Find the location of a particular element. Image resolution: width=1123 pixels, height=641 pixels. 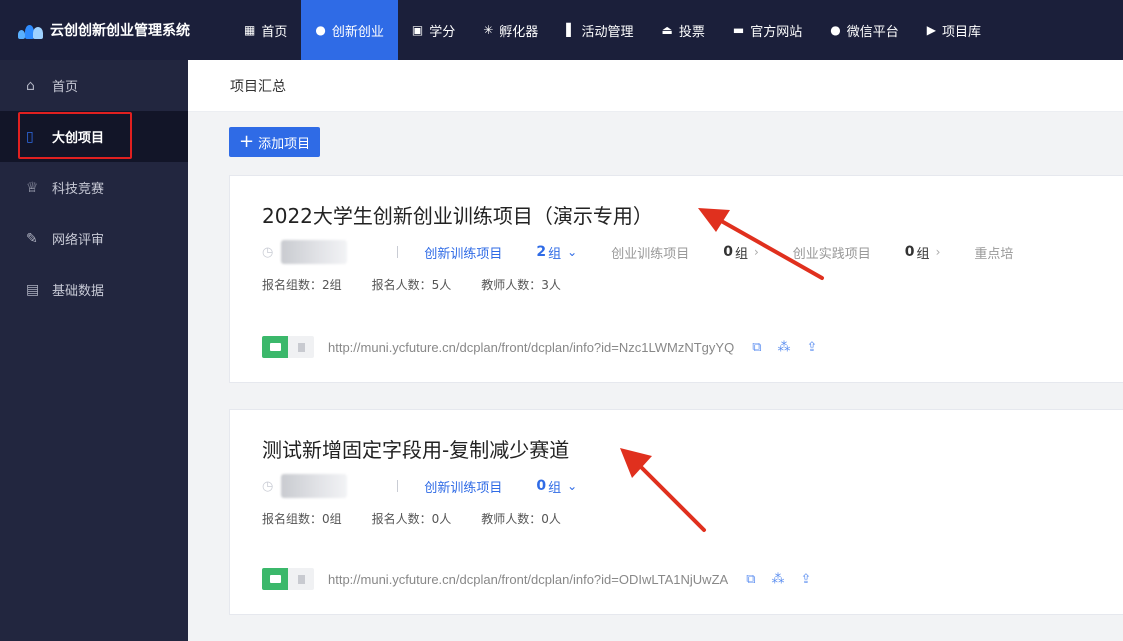

sidebar-item-label: 基础数据 is located at coordinates (78, 291).